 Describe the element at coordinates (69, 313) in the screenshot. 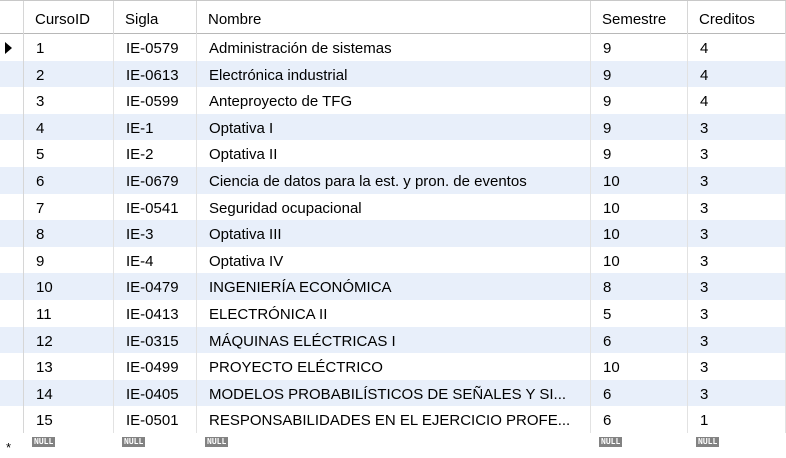

I see `cell-cursoid: 11` at that location.